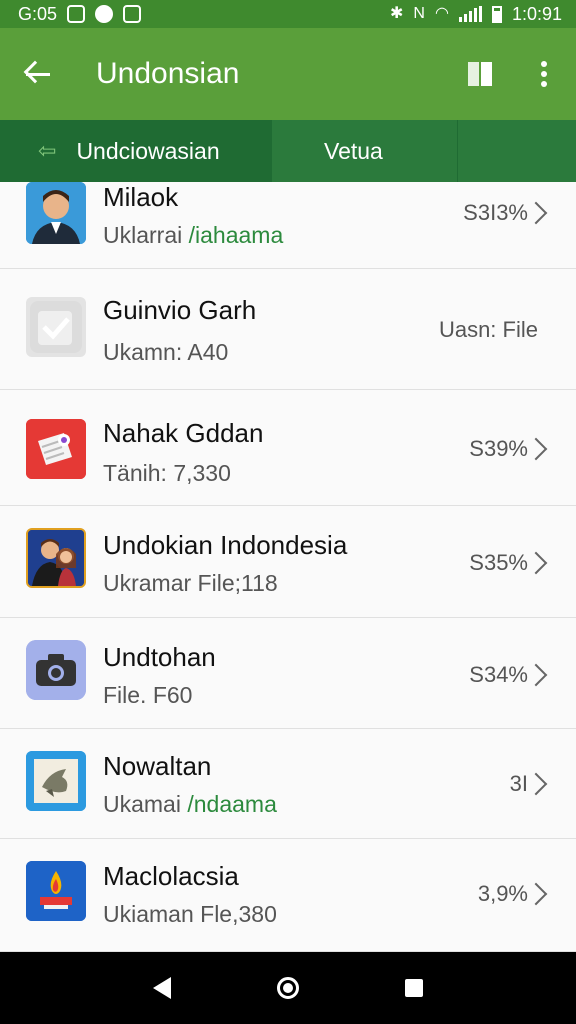  Describe the element at coordinates (496, 14) in the screenshot. I see `battery-icon` at that location.